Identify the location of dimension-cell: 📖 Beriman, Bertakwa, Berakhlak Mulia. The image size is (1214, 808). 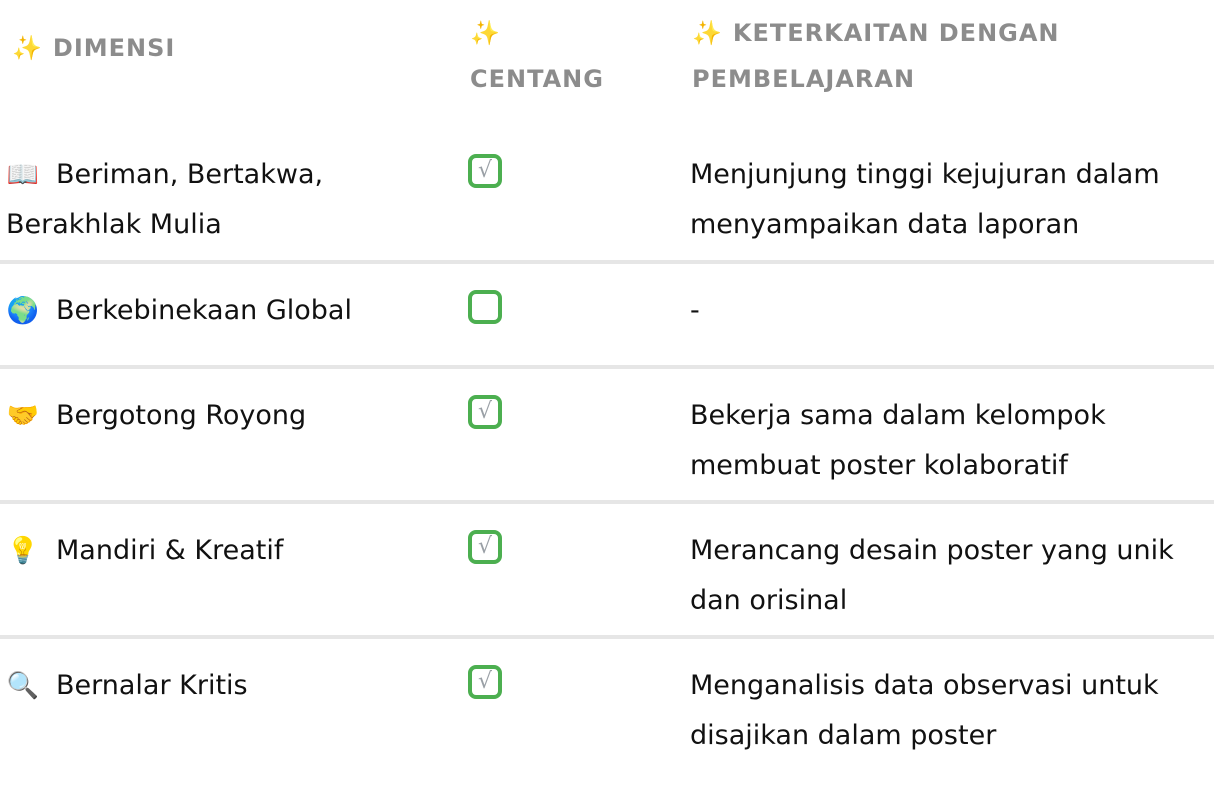
(226, 200).